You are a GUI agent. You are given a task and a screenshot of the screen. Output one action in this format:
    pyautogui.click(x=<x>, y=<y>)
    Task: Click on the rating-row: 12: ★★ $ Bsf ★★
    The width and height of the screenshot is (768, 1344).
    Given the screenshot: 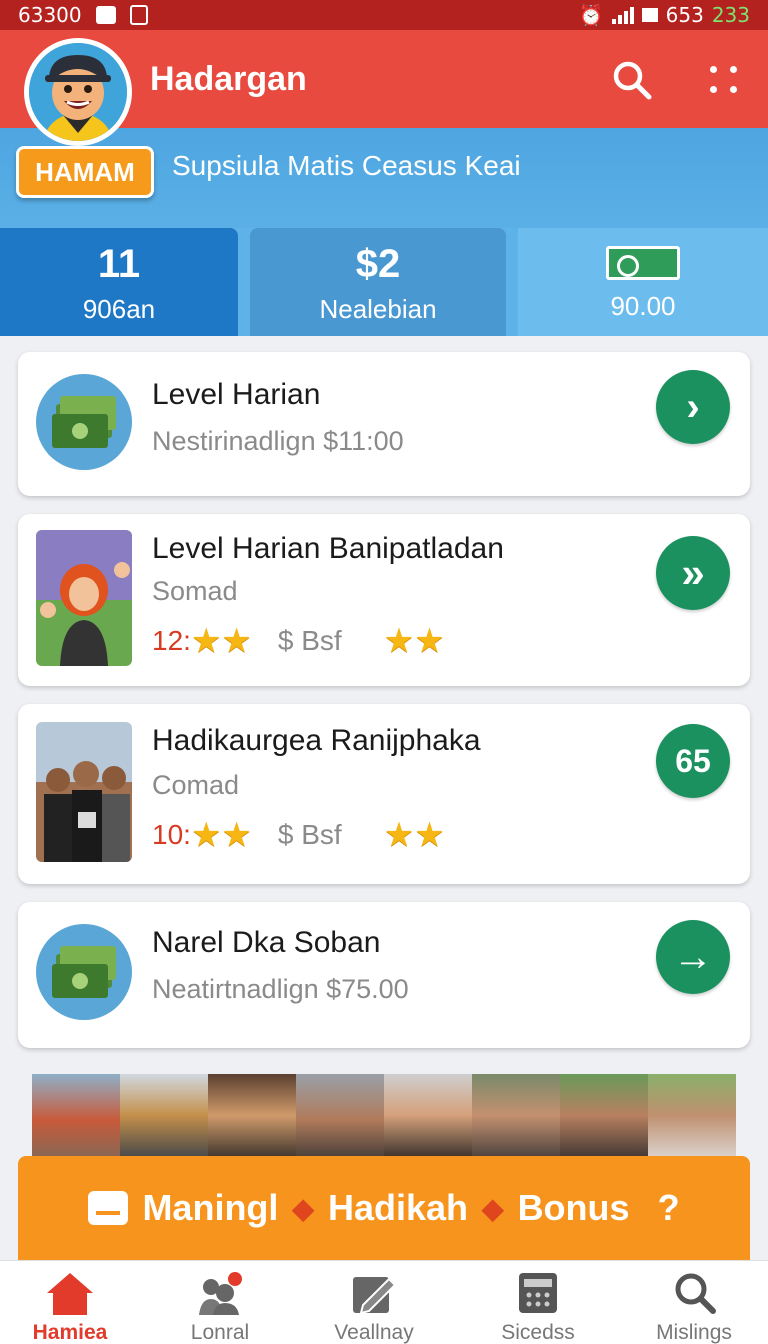 What is the action you would take?
    pyautogui.click(x=298, y=641)
    